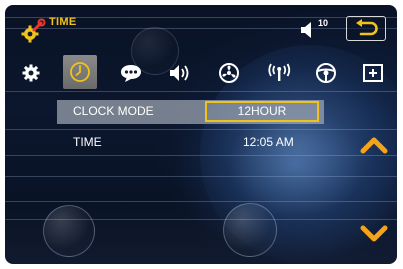 Image resolution: width=403 pixels, height=269 pixels. I want to click on wrench-gear-icon, so click(33, 30).